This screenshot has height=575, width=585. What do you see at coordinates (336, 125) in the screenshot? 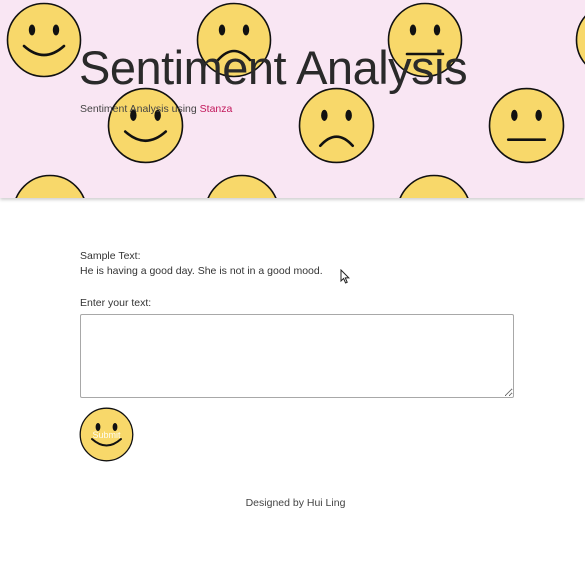
I see `smiley-sad-icon` at bounding box center [336, 125].